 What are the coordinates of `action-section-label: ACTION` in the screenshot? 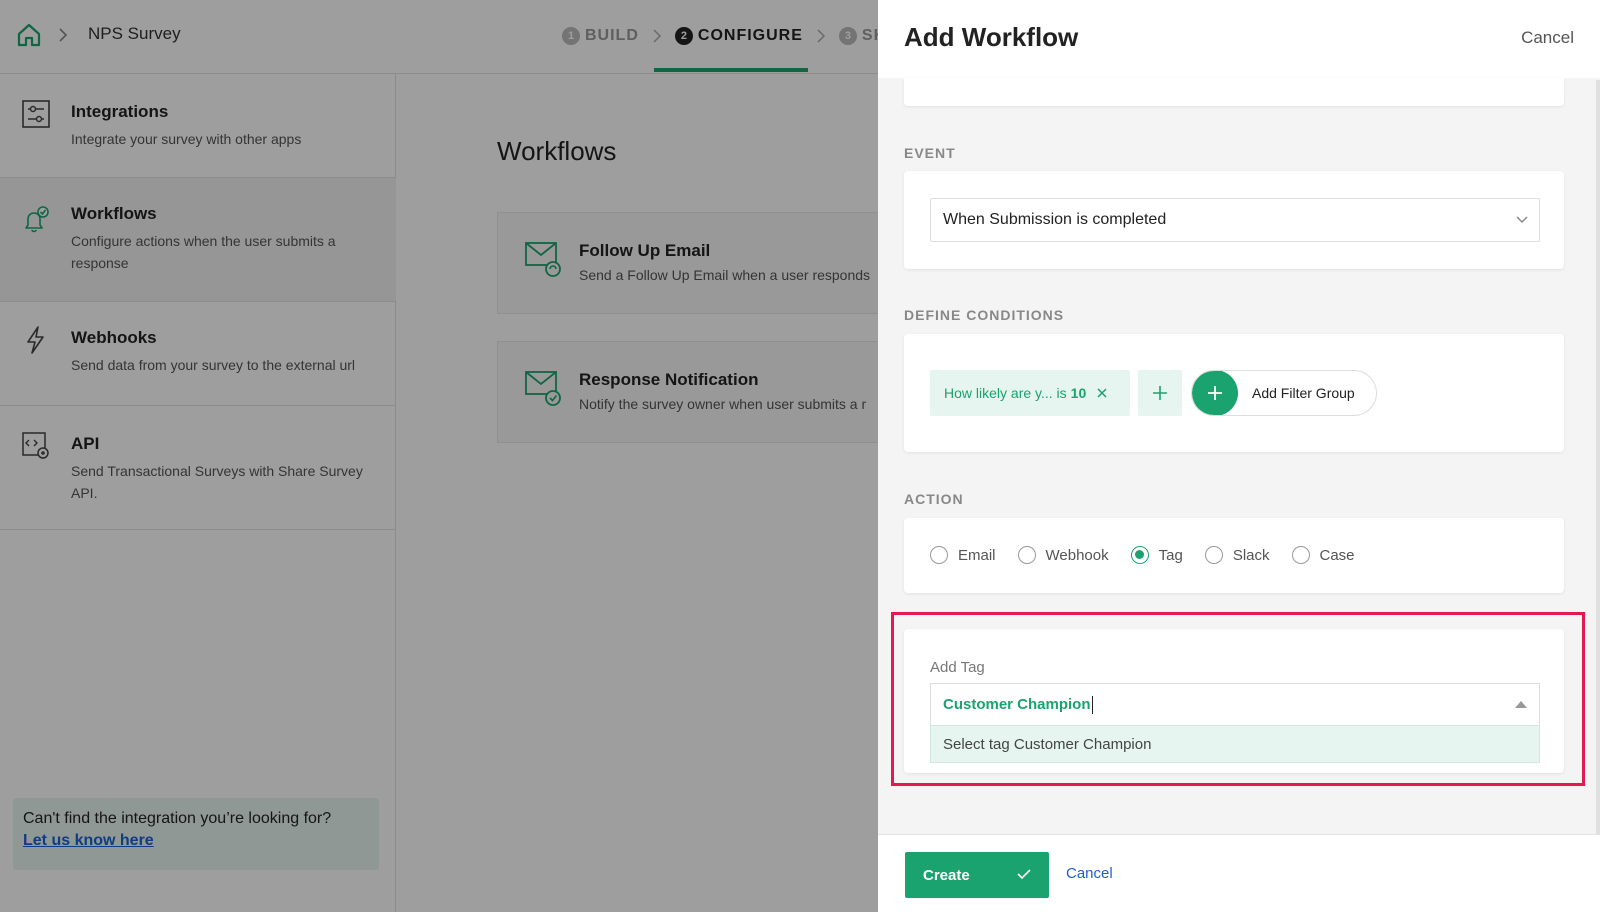 It's located at (934, 499).